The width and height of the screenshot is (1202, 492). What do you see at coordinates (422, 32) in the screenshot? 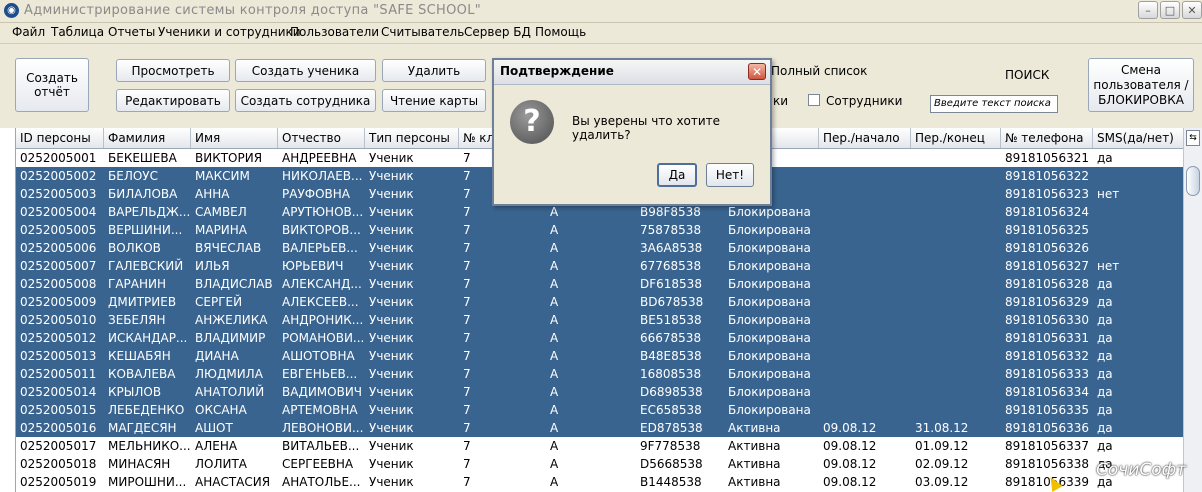
I see `menu-reader: Считыватель` at bounding box center [422, 32].